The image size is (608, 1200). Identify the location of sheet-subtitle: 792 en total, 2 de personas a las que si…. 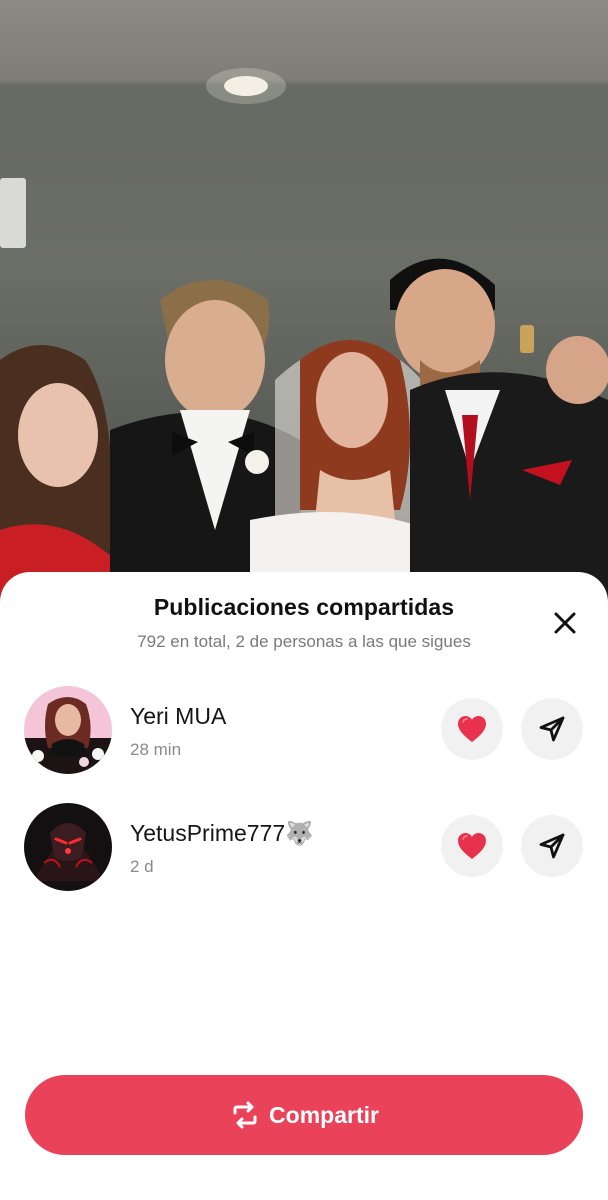
(304, 641).